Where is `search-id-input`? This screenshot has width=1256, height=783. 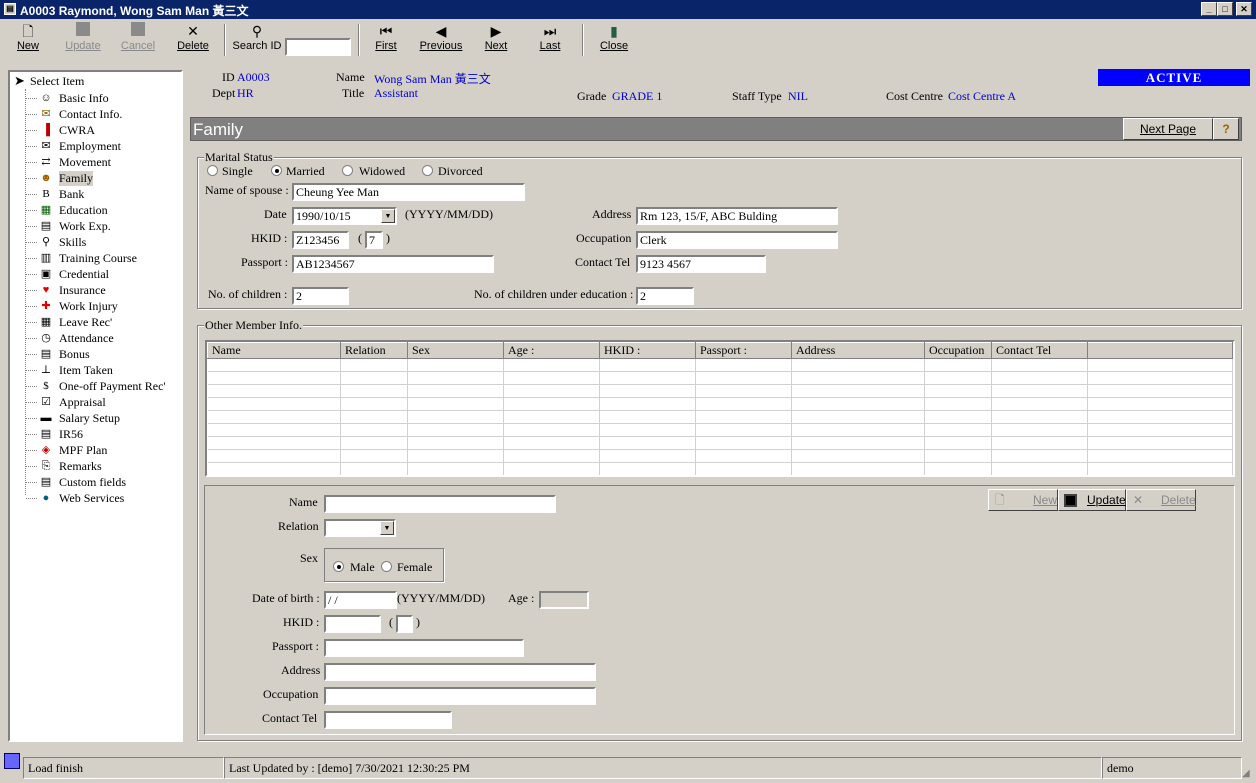
search-id-input is located at coordinates (318, 47).